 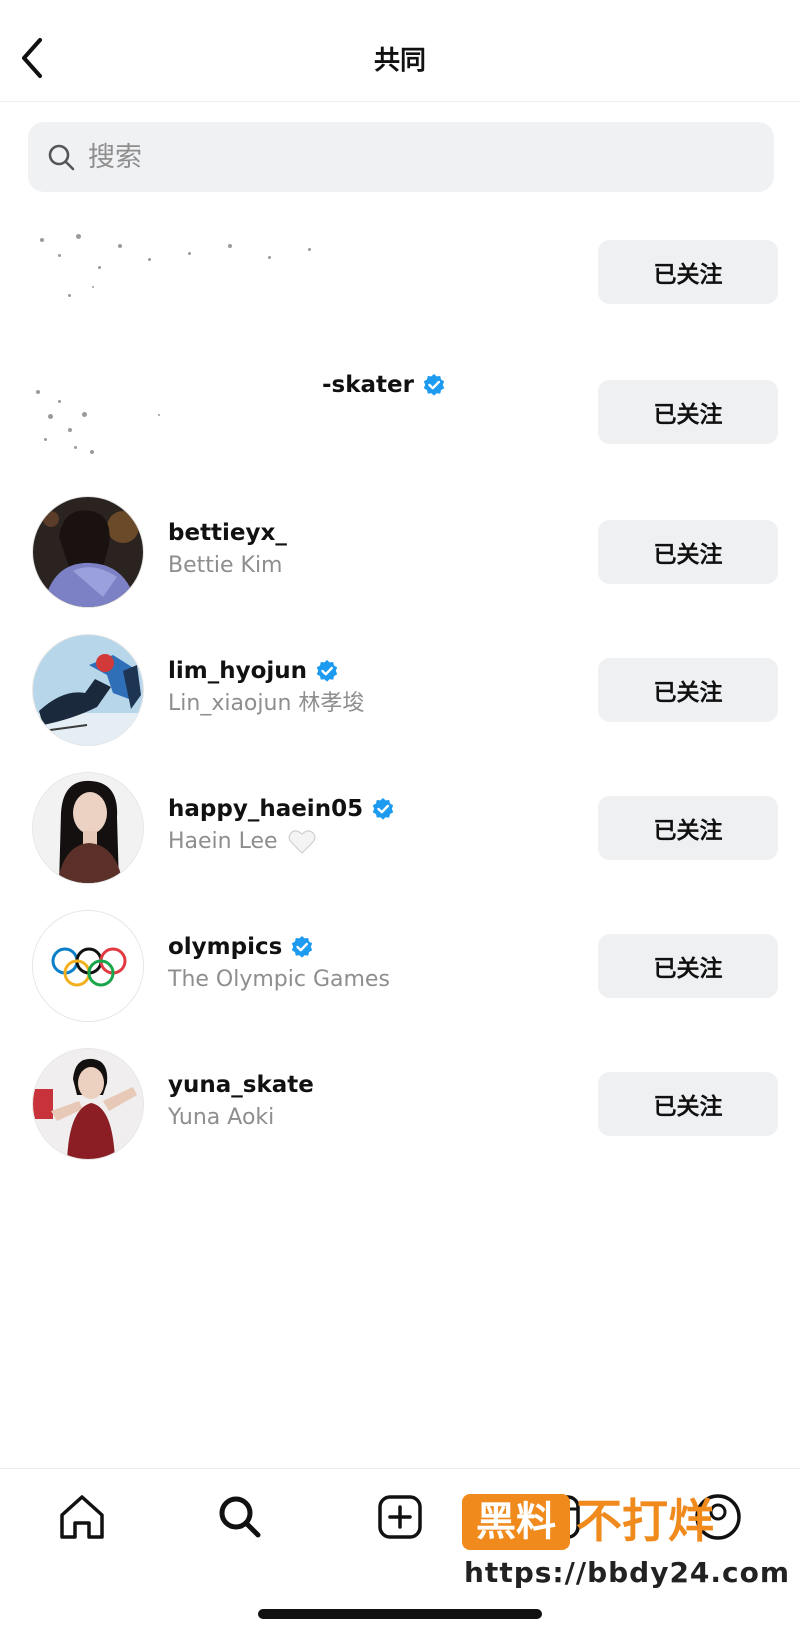 I want to click on username-text: bettieyx_, so click(x=227, y=533).